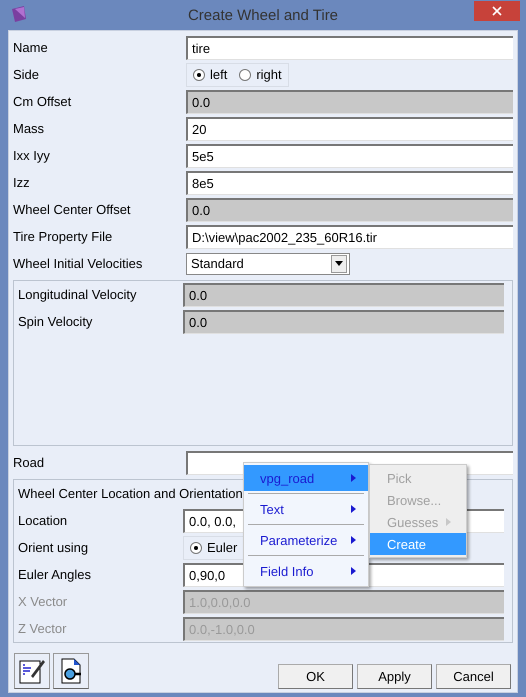 This screenshot has width=526, height=697. What do you see at coordinates (22, 182) in the screenshot?
I see `field-label: Izz` at bounding box center [22, 182].